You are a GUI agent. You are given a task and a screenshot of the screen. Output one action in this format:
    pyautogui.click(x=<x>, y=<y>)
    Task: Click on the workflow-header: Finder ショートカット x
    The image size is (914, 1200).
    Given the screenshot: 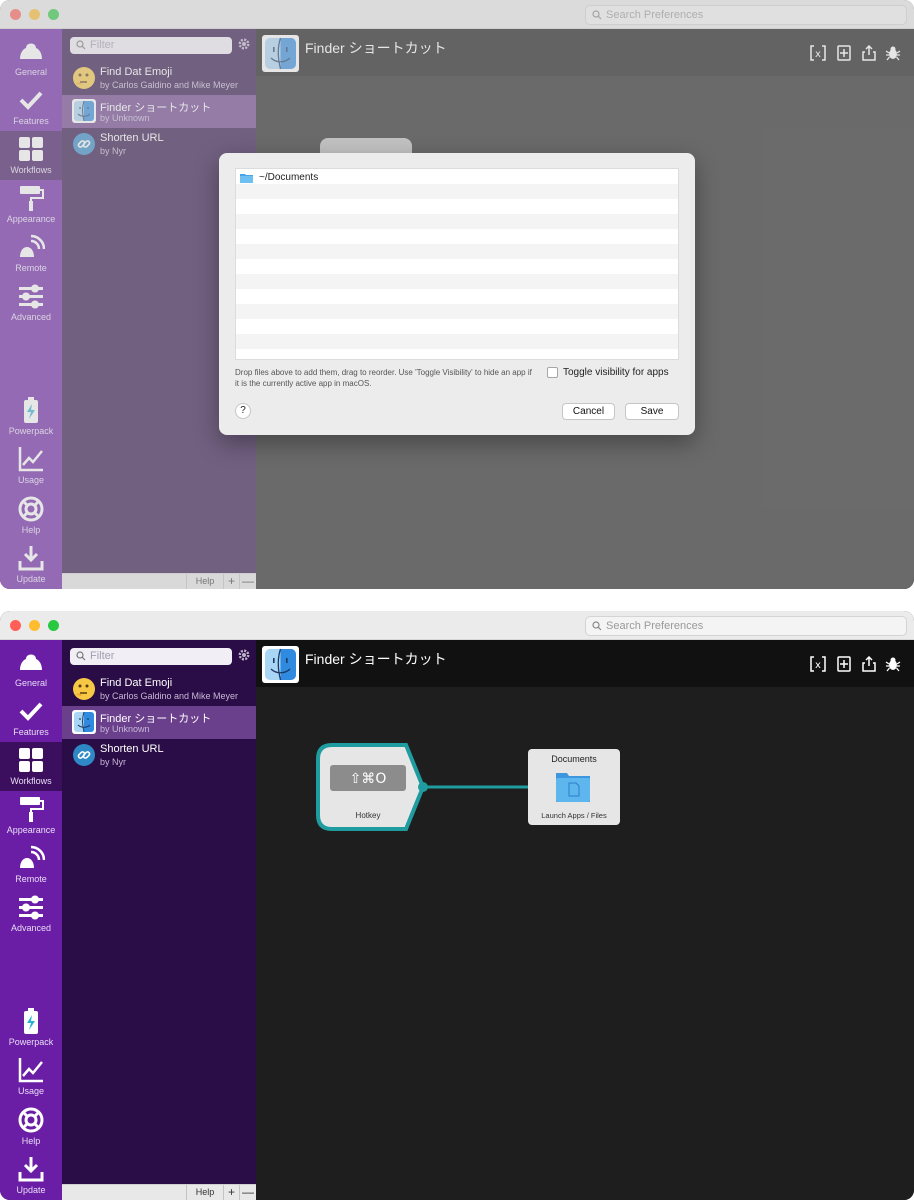 What is the action you would take?
    pyautogui.click(x=585, y=663)
    